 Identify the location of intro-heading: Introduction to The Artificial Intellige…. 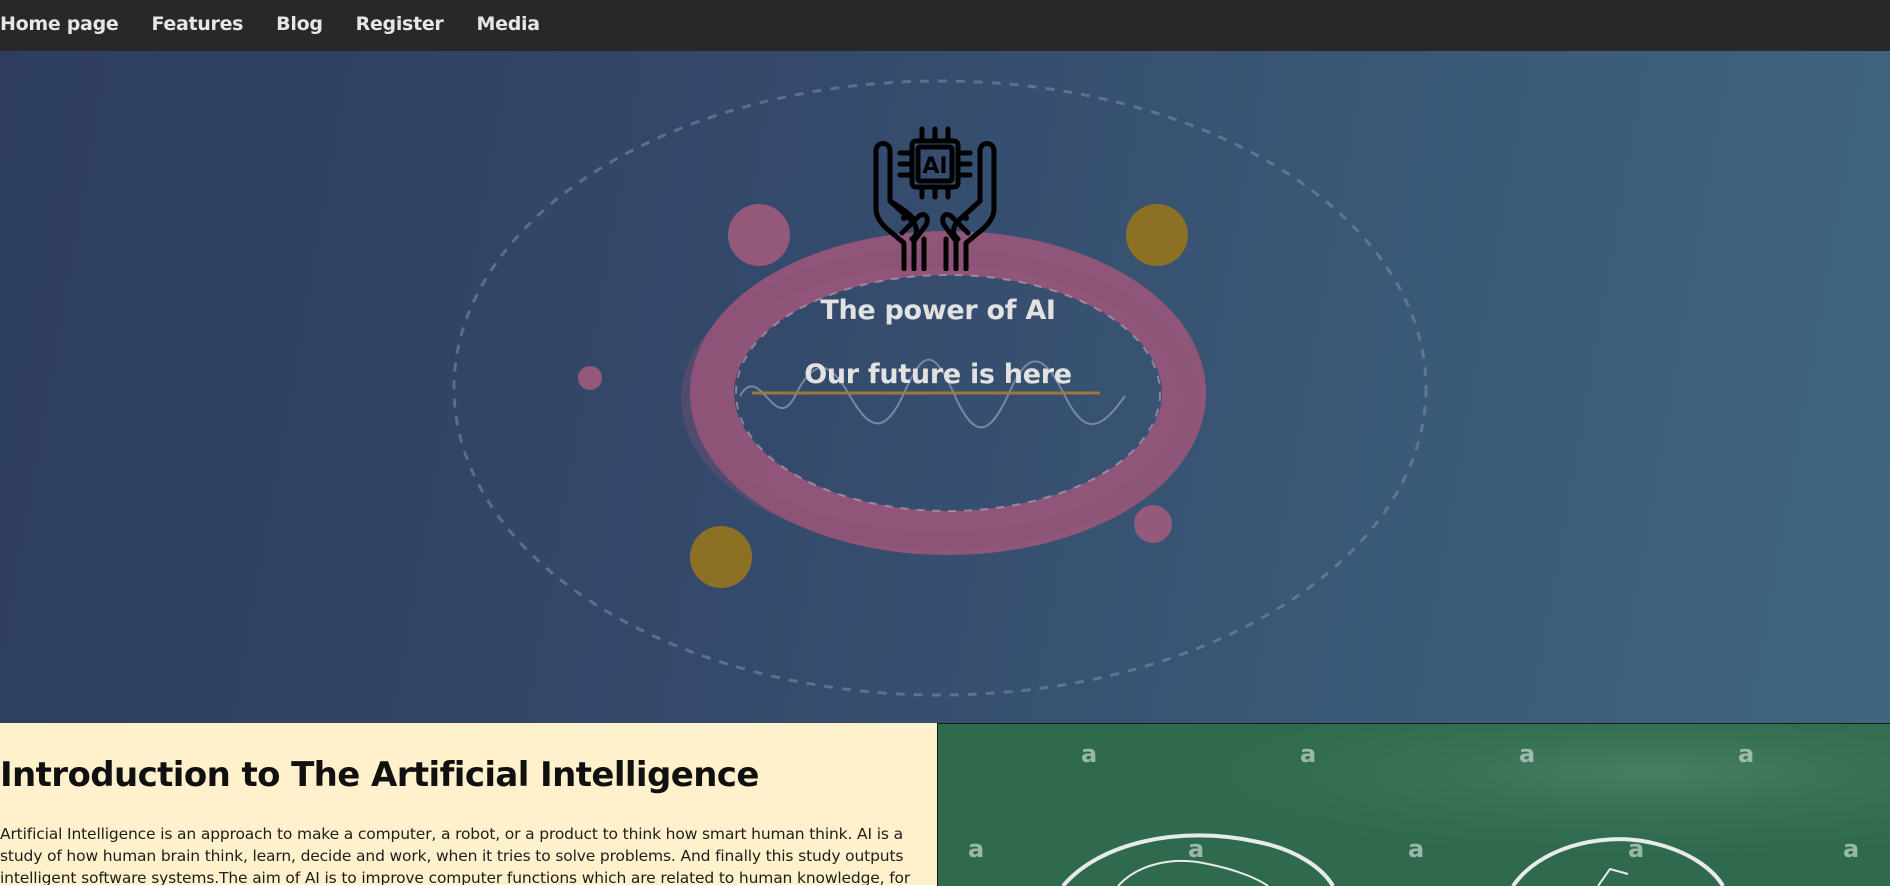
(379, 775).